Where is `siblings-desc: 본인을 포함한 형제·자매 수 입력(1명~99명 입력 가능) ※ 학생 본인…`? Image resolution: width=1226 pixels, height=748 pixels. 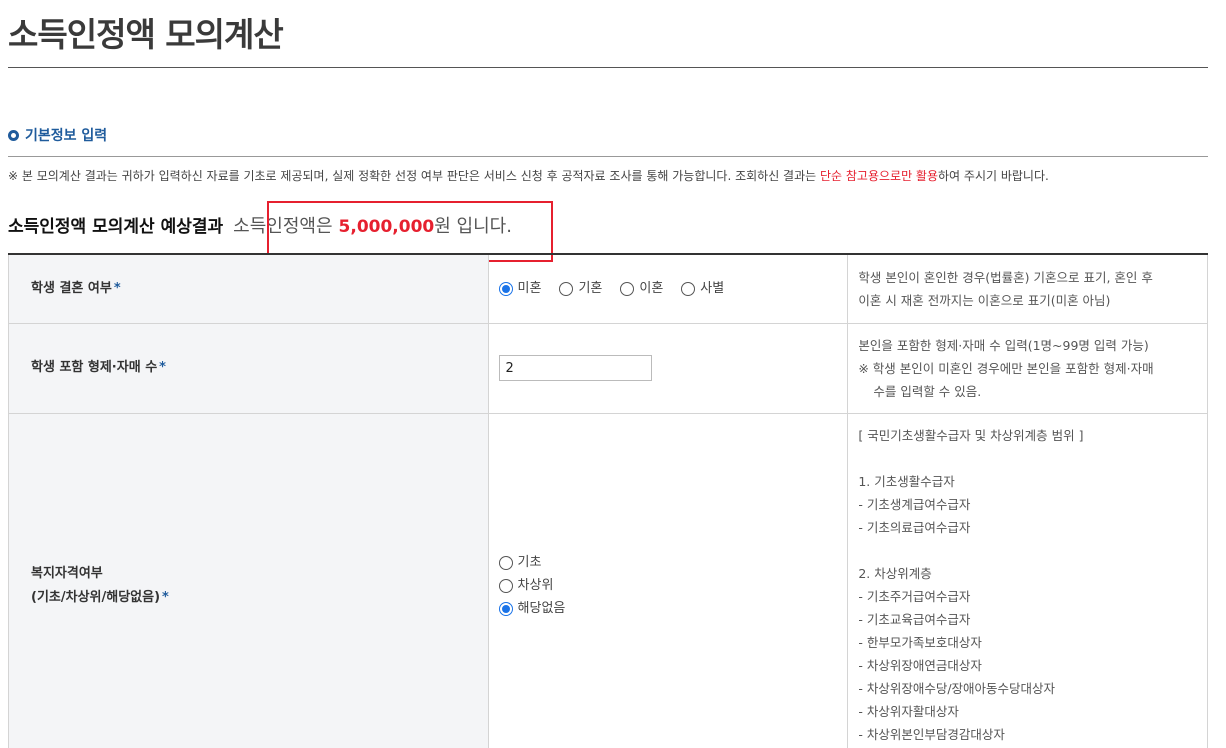
siblings-desc: 본인을 포함한 형제·자매 수 입력(1명~99명 입력 가능) ※ 학생 본인… is located at coordinates (1027, 368).